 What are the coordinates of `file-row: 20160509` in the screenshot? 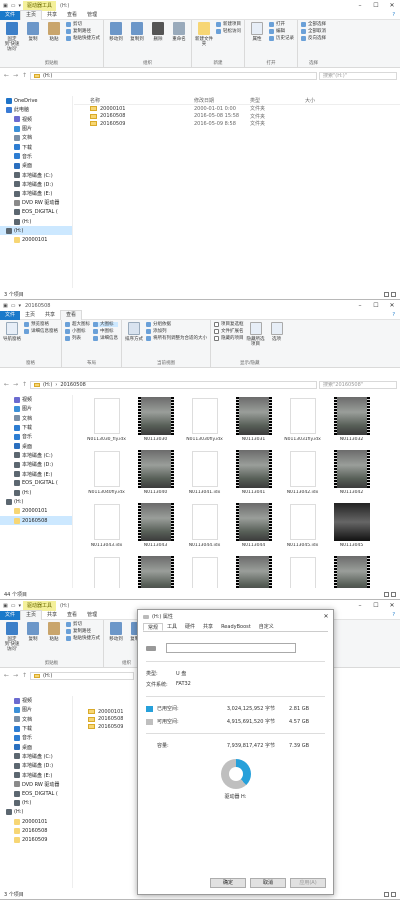 It's located at (105, 727).